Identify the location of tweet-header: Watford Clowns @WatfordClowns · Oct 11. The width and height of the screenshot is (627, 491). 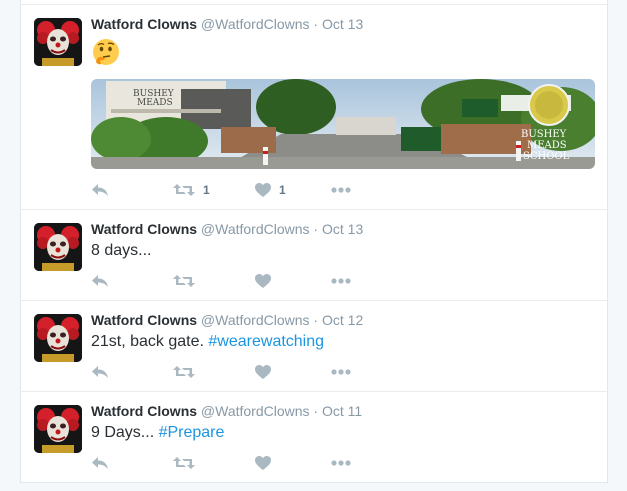
(342, 411).